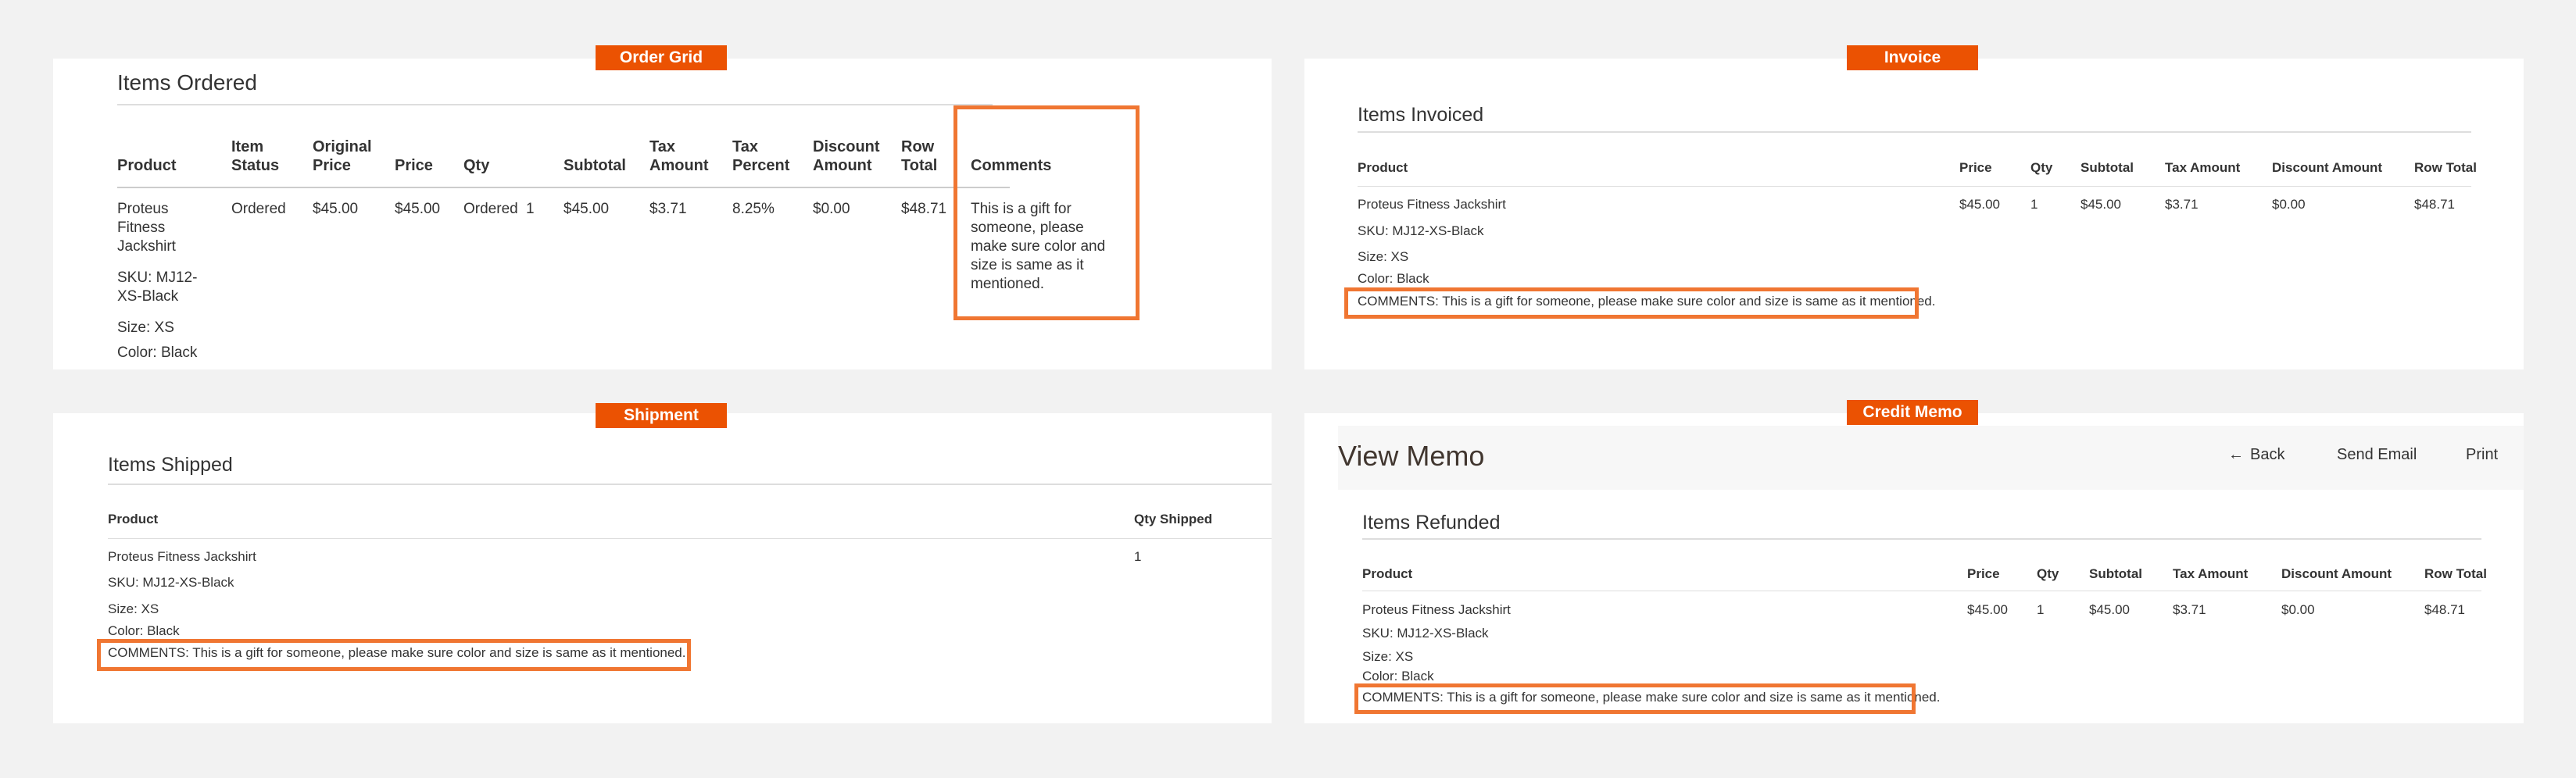 Image resolution: width=2576 pixels, height=778 pixels. I want to click on items-shipped-divider, so click(690, 485).